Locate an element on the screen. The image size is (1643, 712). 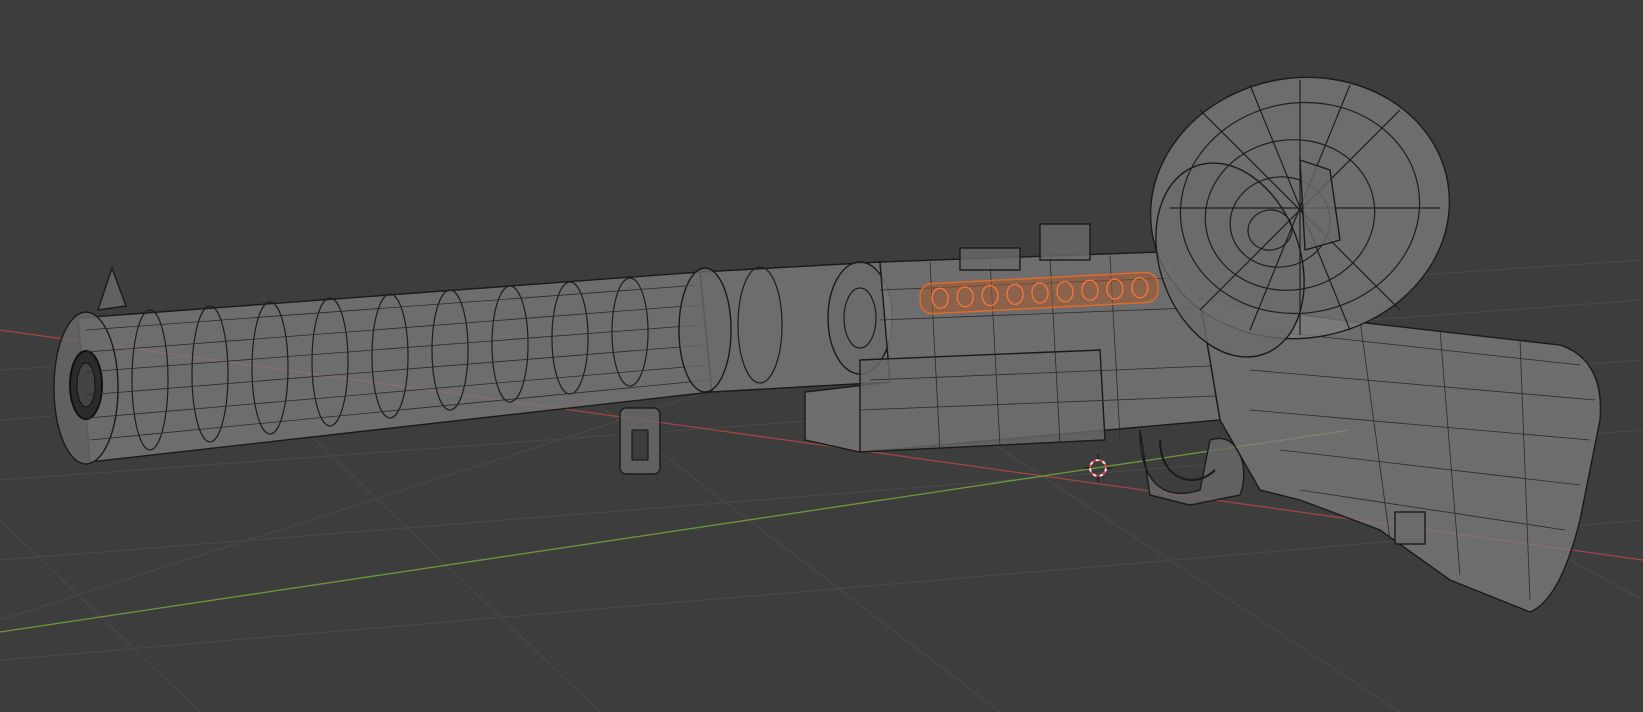
sling-mount is located at coordinates (1410, 528).